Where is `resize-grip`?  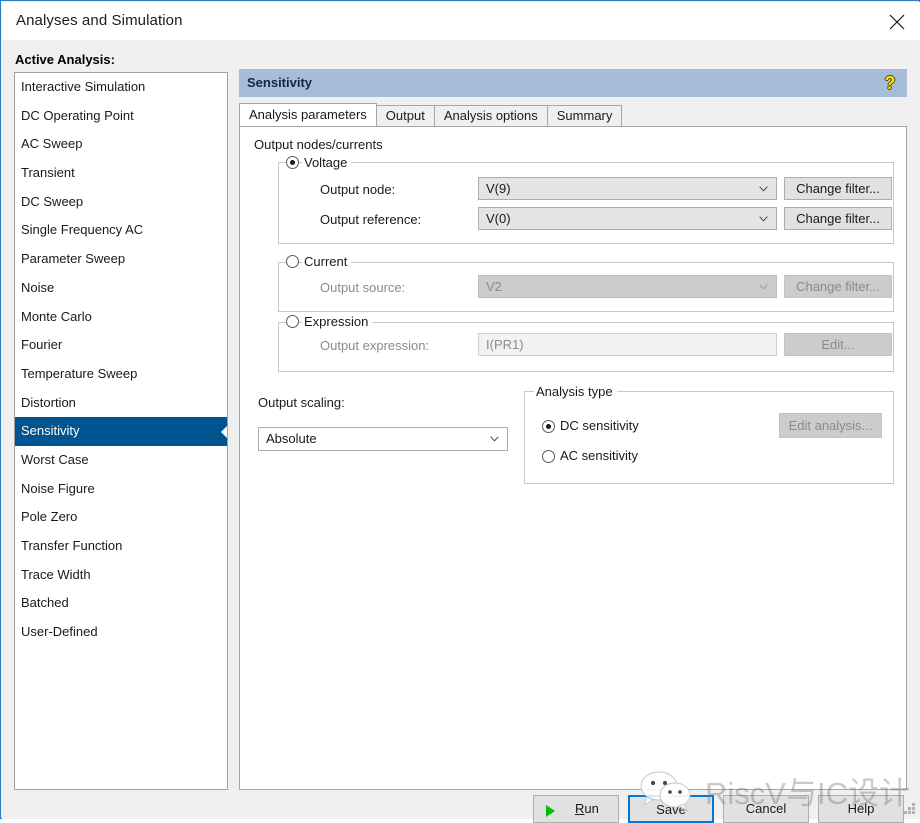 resize-grip is located at coordinates (909, 809).